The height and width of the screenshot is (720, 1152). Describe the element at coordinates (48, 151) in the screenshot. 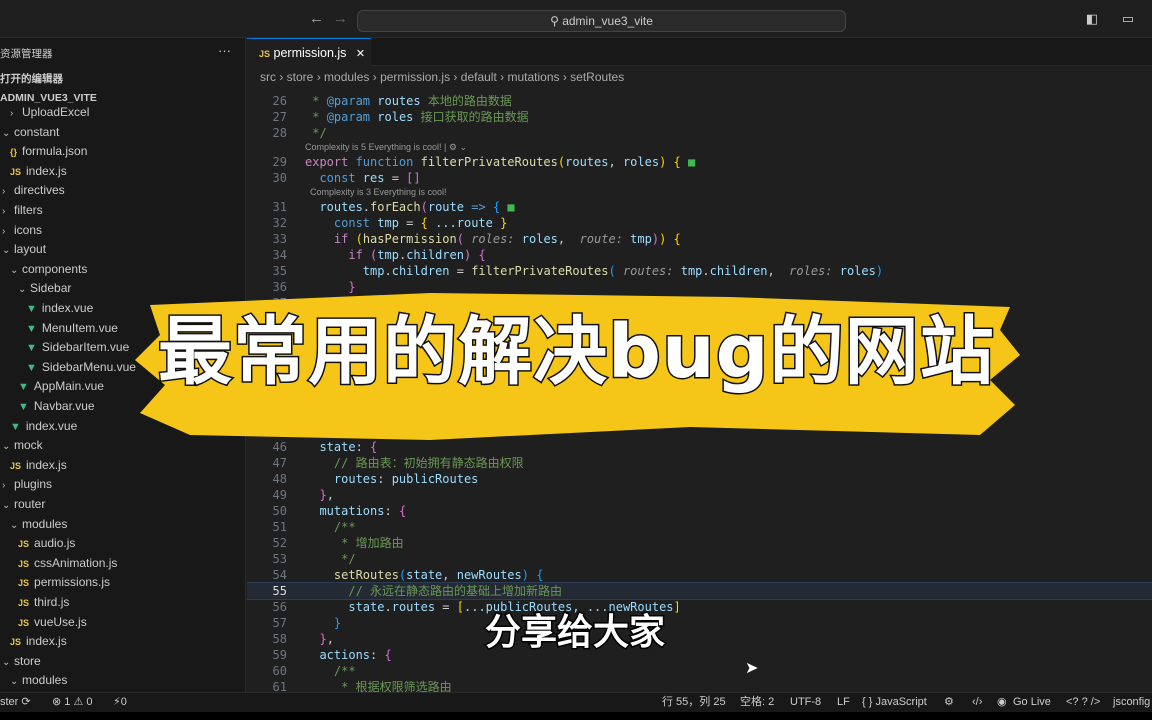

I see `tree-item: {} formula.json` at that location.